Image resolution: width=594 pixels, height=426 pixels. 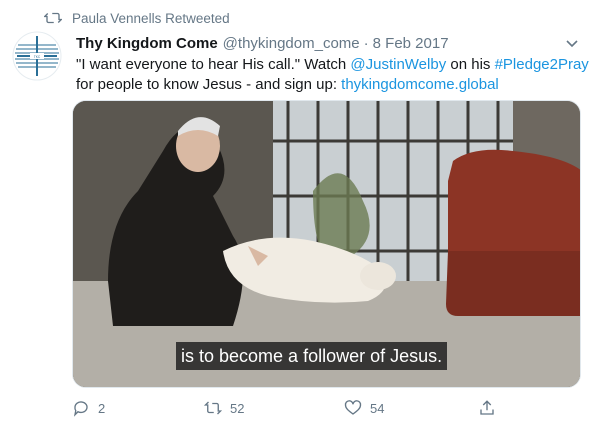 What do you see at coordinates (151, 18) in the screenshot?
I see `retweeted-by-label: Paula Vennells Retweeted` at bounding box center [151, 18].